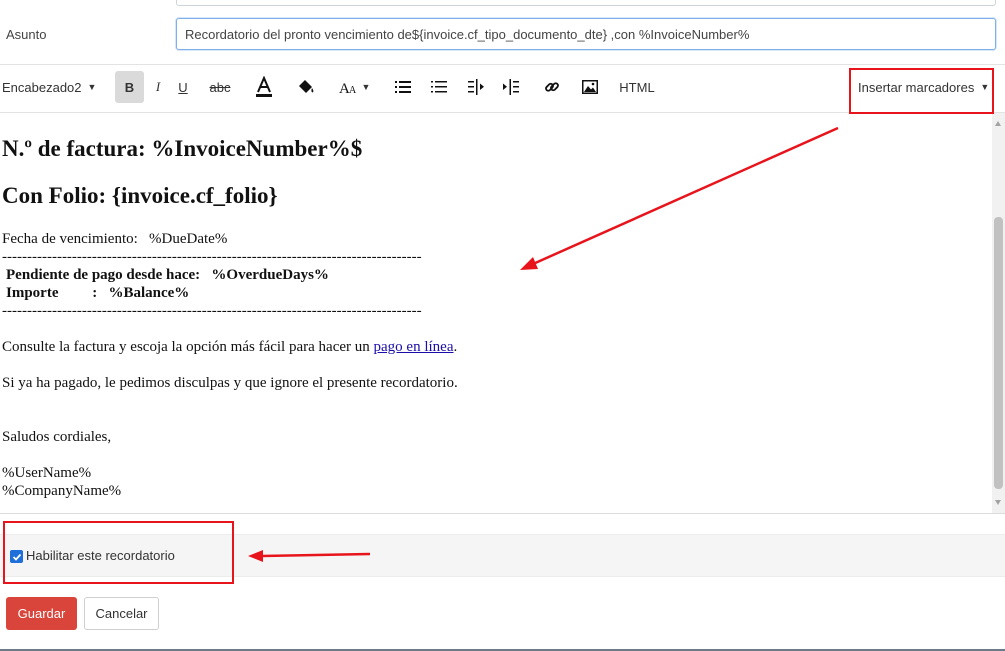  I want to click on due-date-line: Fecha de vencimiento: %DueDate%, so click(115, 239).